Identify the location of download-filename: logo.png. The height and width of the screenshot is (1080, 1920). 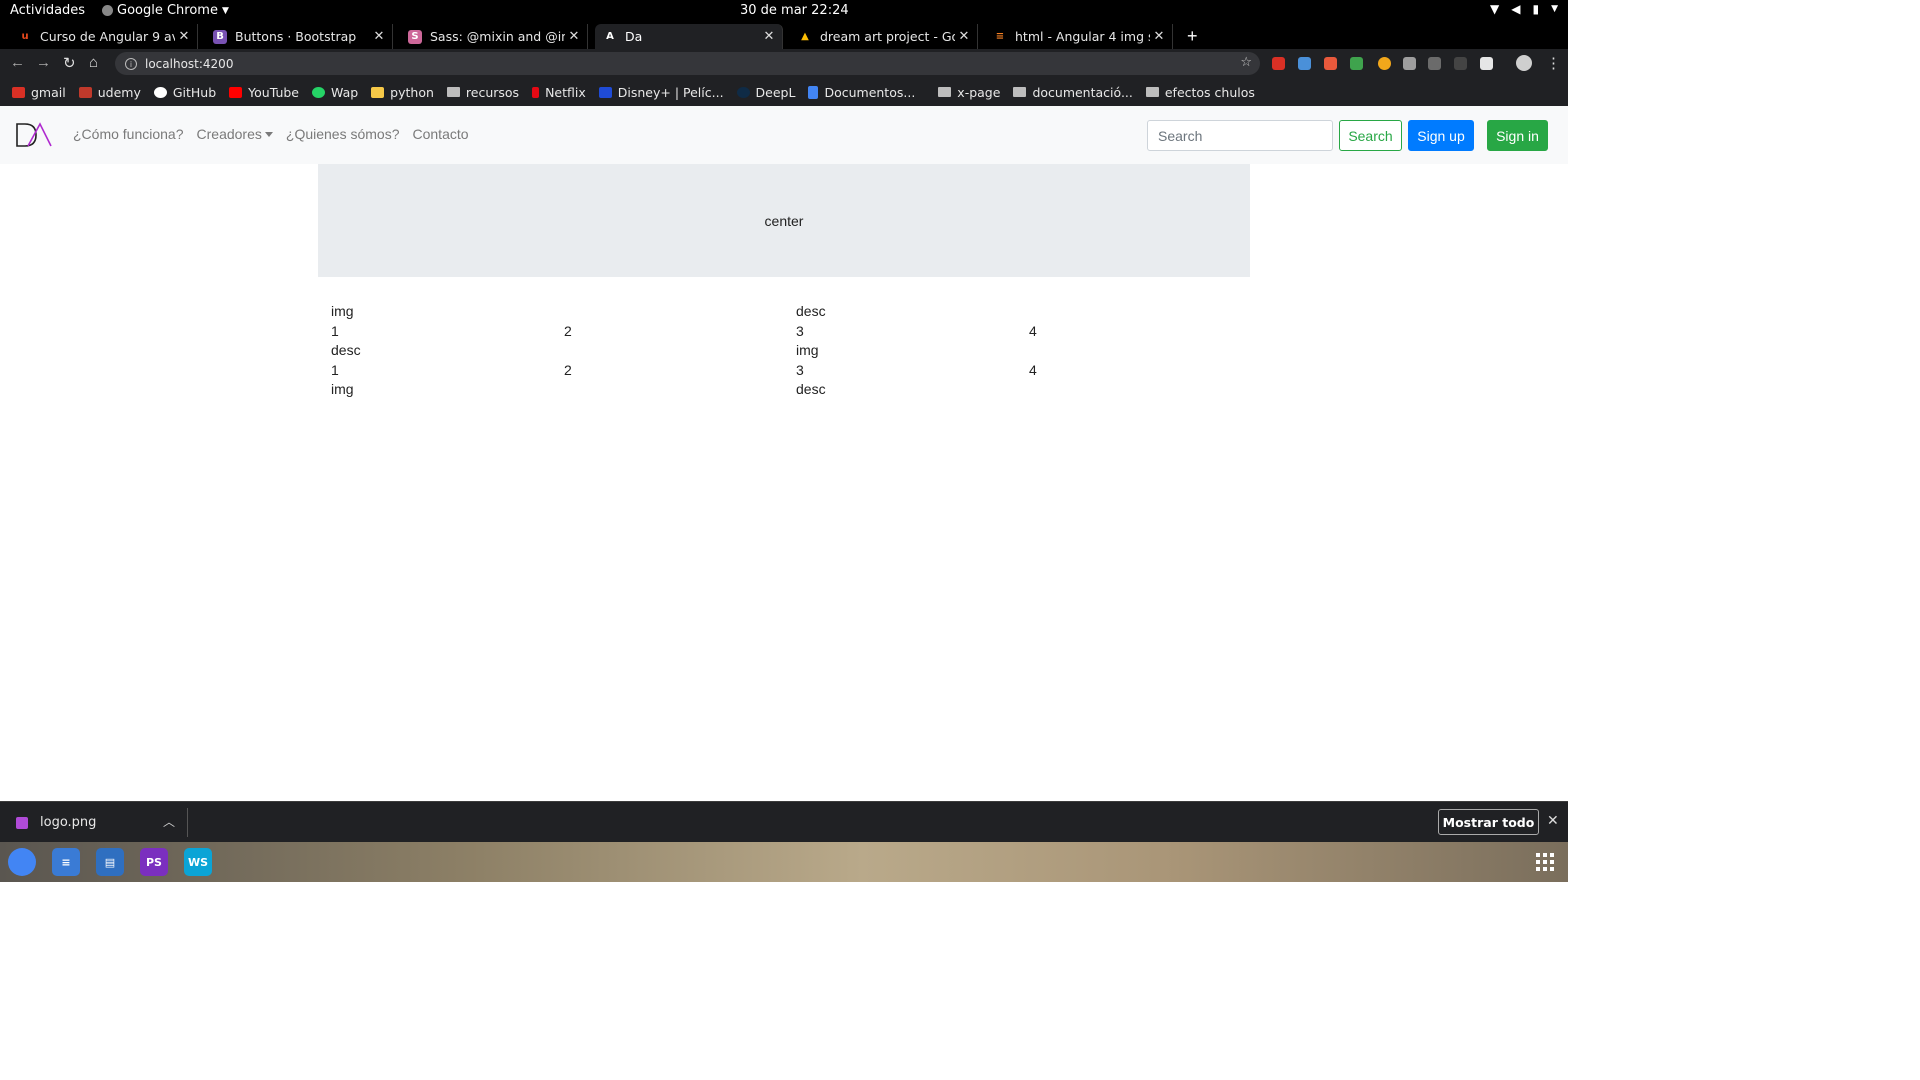
(68, 822).